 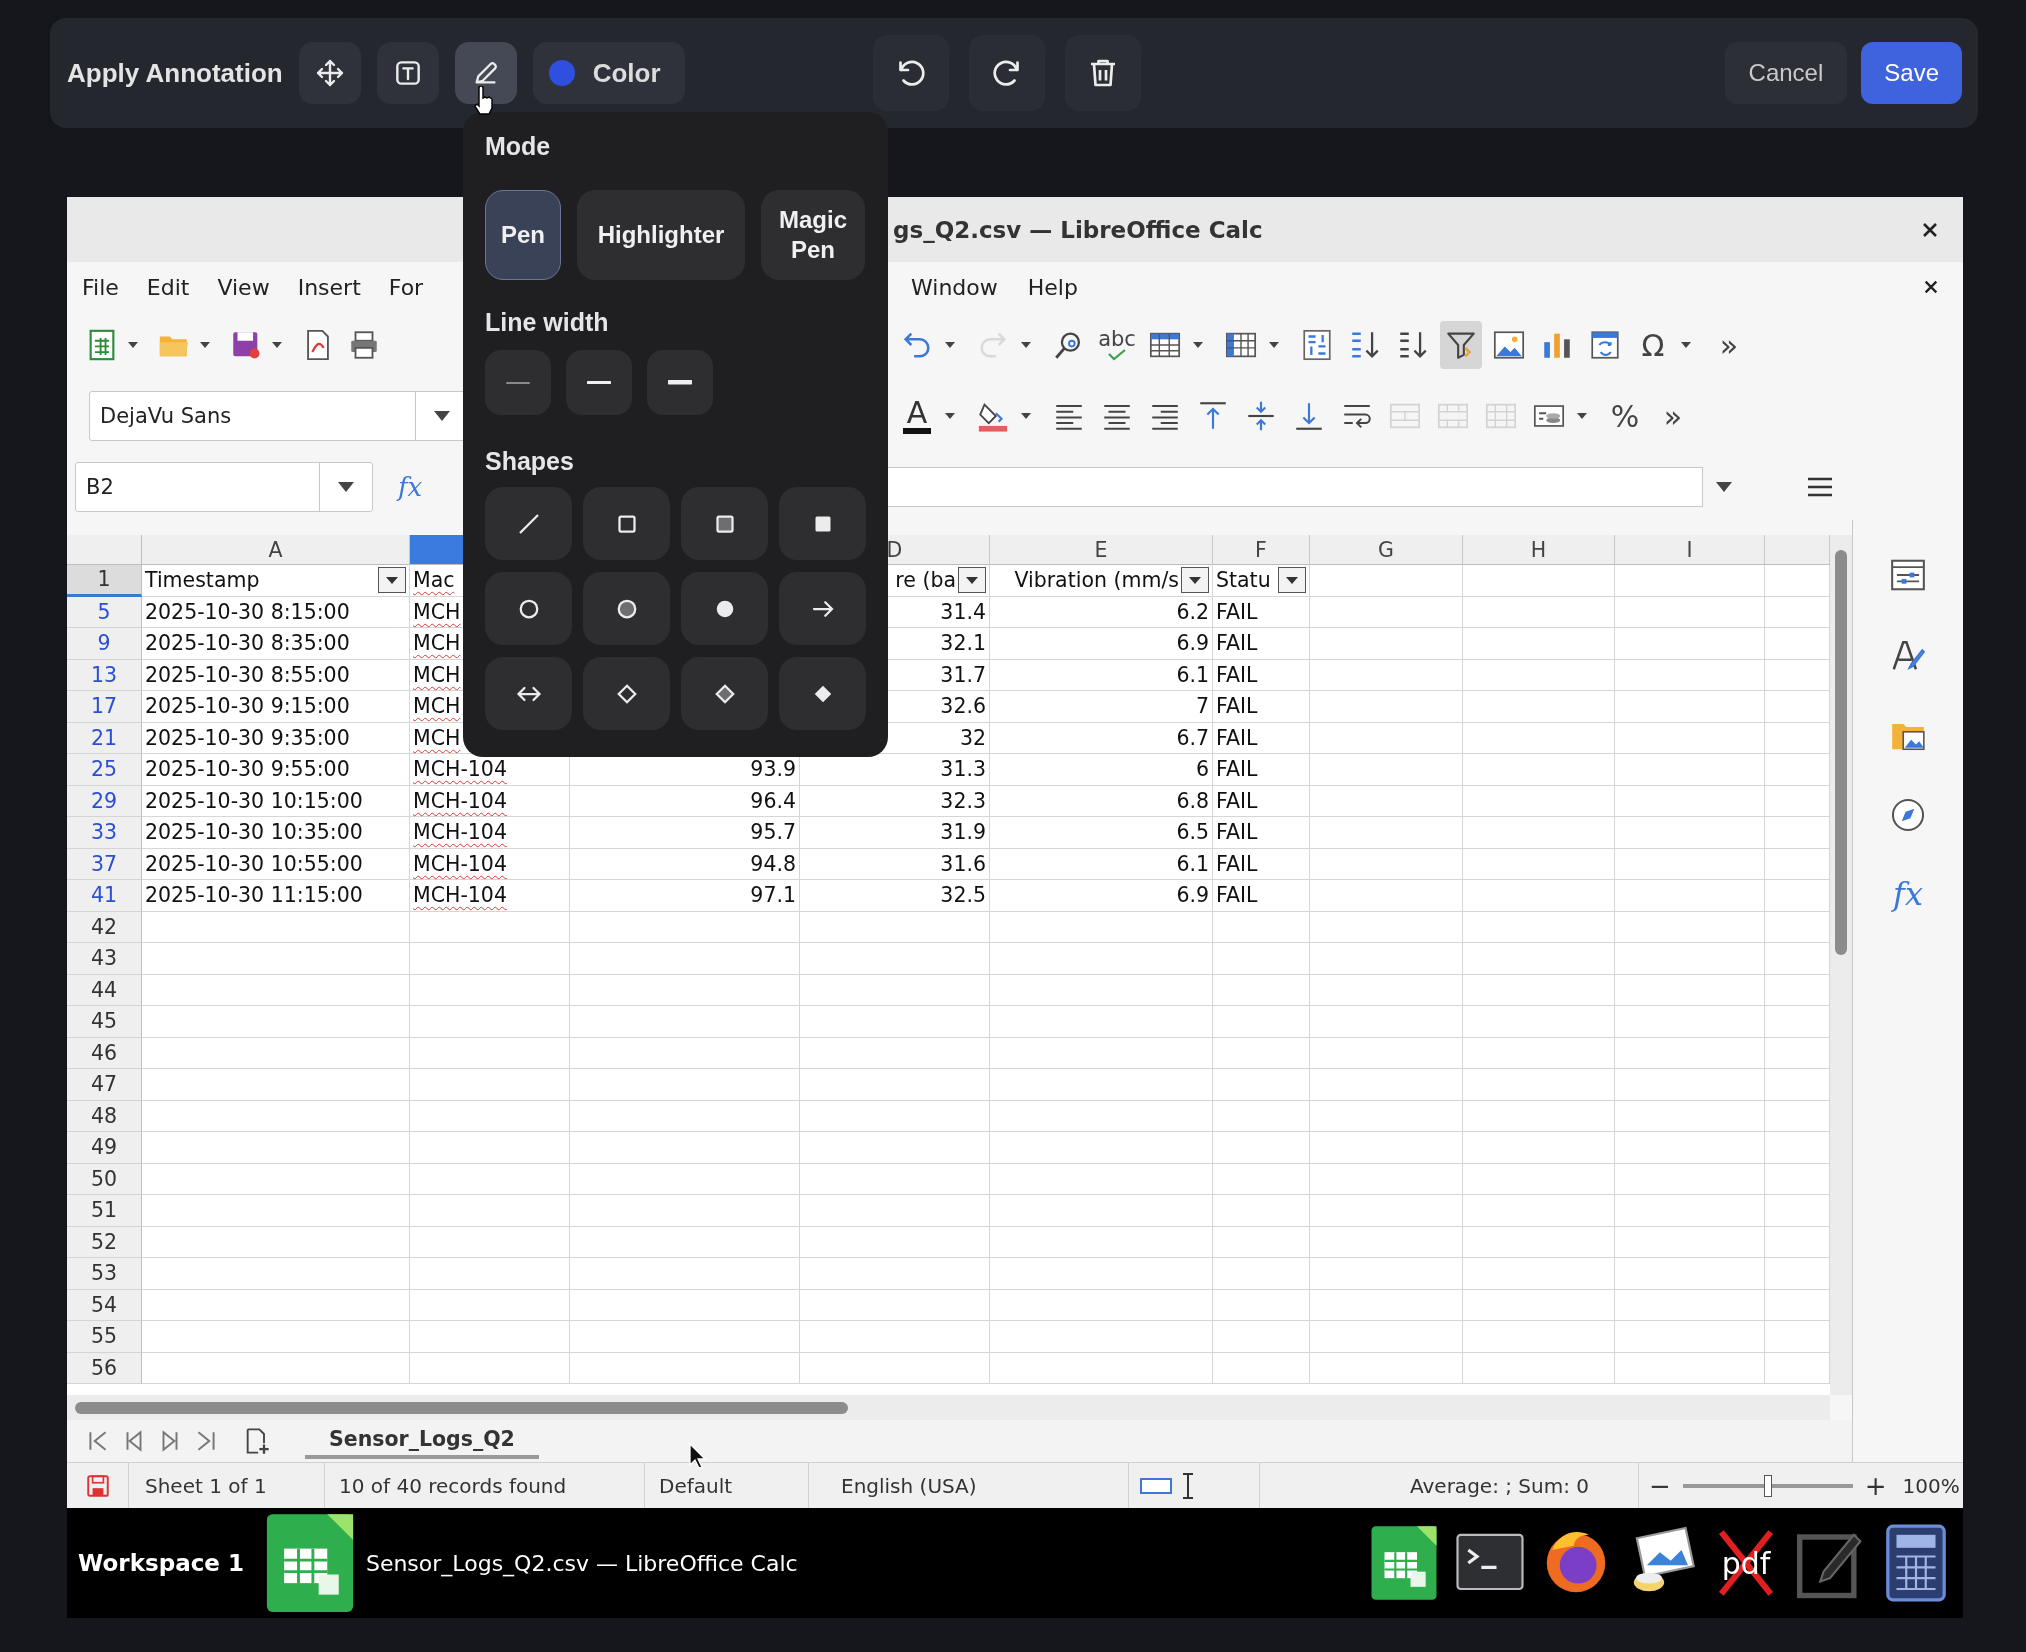 What do you see at coordinates (100, 287) in the screenshot?
I see `menu-item: File` at bounding box center [100, 287].